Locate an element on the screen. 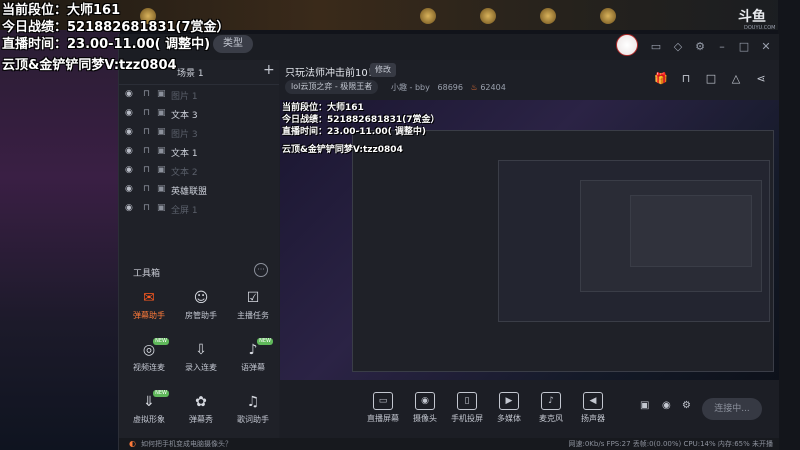 The width and height of the screenshot is (800, 450). control-icon: ◀ is located at coordinates (593, 401).